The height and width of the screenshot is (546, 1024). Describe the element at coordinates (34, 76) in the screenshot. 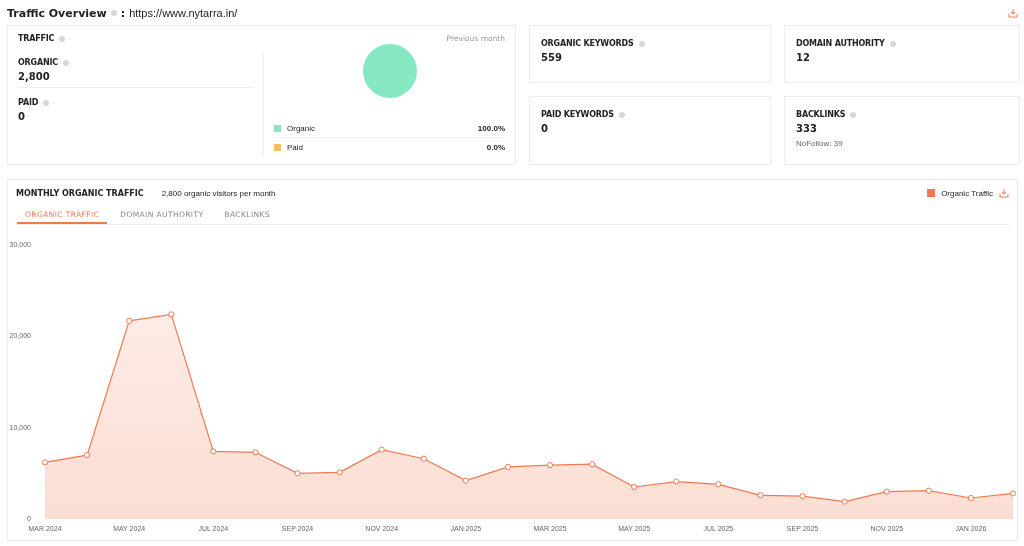

I see `metric-value: 2,800` at that location.